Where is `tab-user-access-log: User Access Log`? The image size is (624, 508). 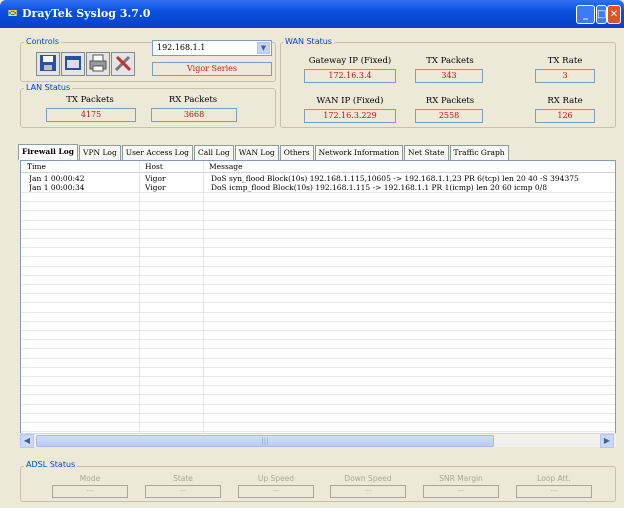 tab-user-access-log: User Access Log is located at coordinates (157, 152).